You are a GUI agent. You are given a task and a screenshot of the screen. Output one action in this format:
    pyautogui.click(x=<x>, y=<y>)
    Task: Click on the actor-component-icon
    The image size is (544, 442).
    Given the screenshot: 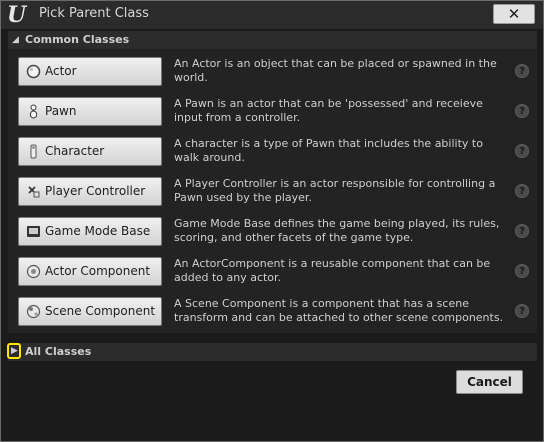 What is the action you would take?
    pyautogui.click(x=33, y=271)
    